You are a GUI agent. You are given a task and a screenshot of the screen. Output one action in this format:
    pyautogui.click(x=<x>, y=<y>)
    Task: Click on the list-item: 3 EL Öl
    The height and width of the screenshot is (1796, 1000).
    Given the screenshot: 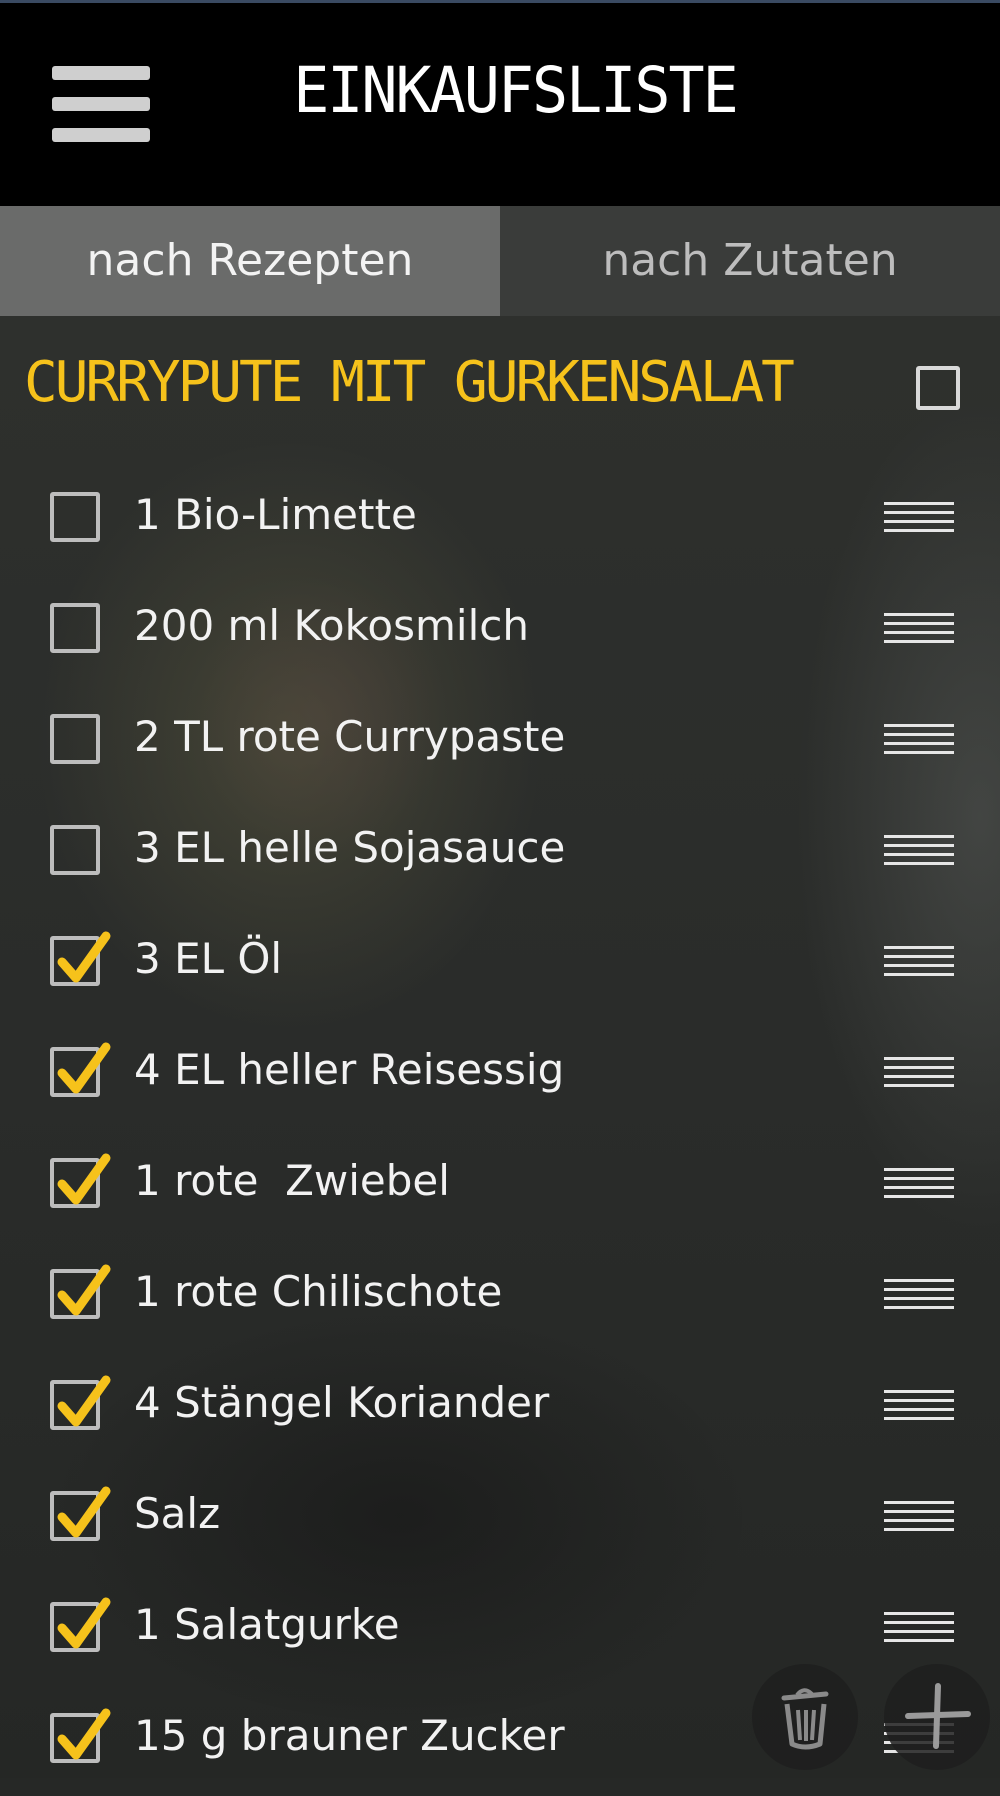 What is the action you would take?
    pyautogui.click(x=500, y=963)
    